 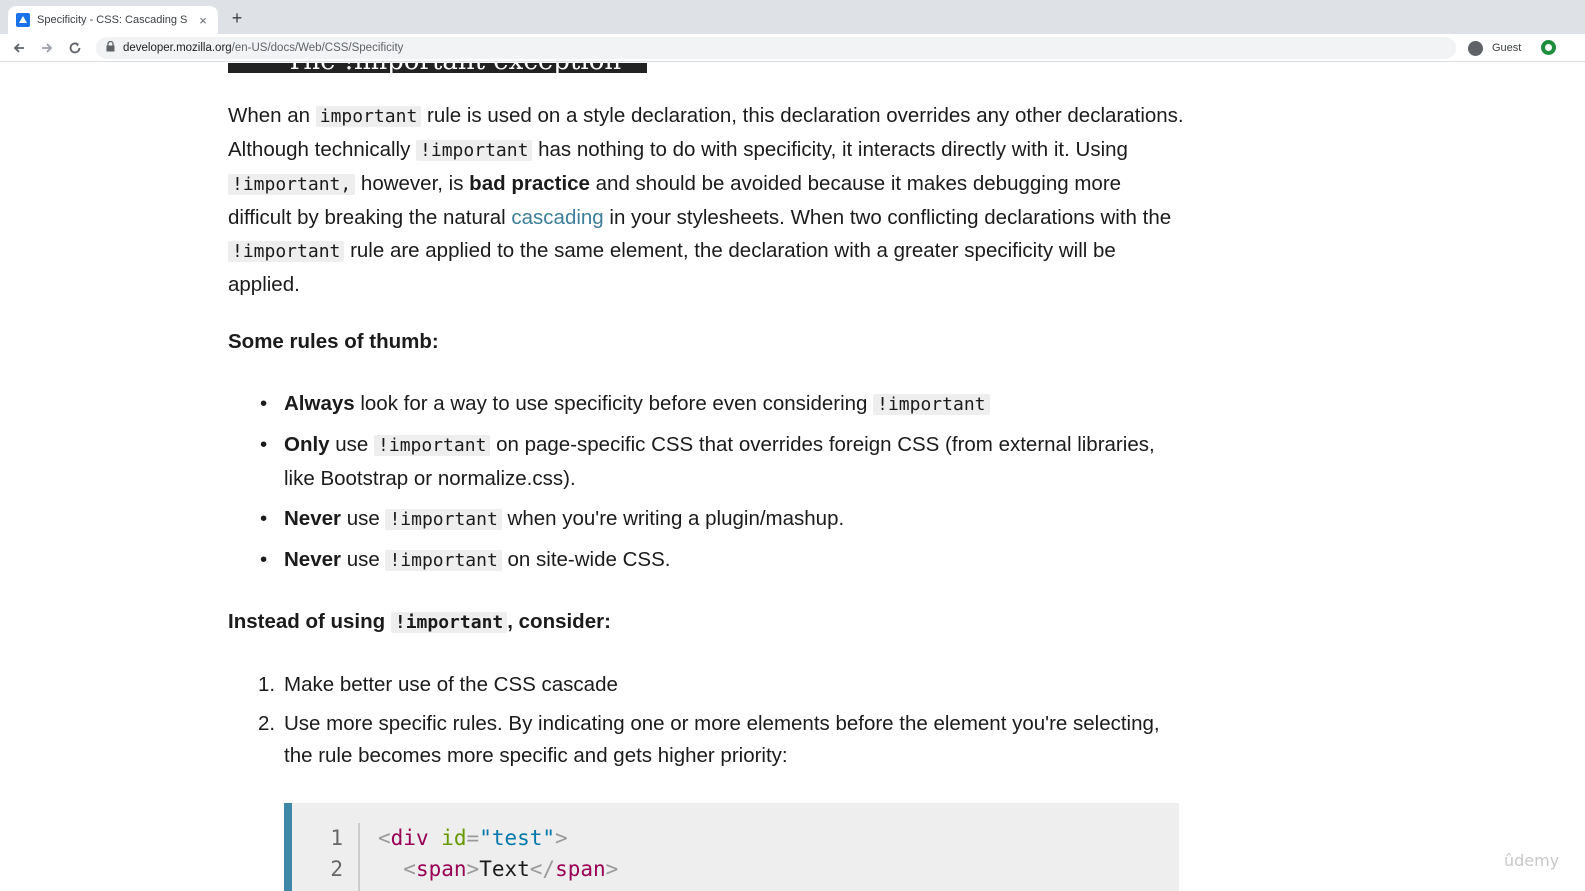 I want to click on lock-icon, so click(x=110, y=47).